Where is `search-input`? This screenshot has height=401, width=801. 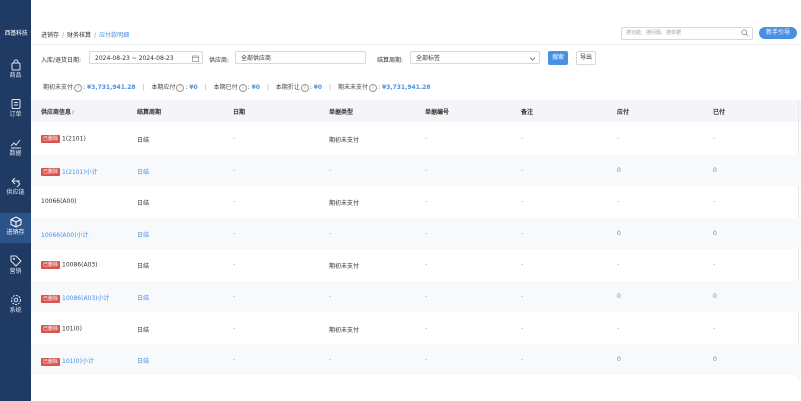
search-input is located at coordinates (679, 33).